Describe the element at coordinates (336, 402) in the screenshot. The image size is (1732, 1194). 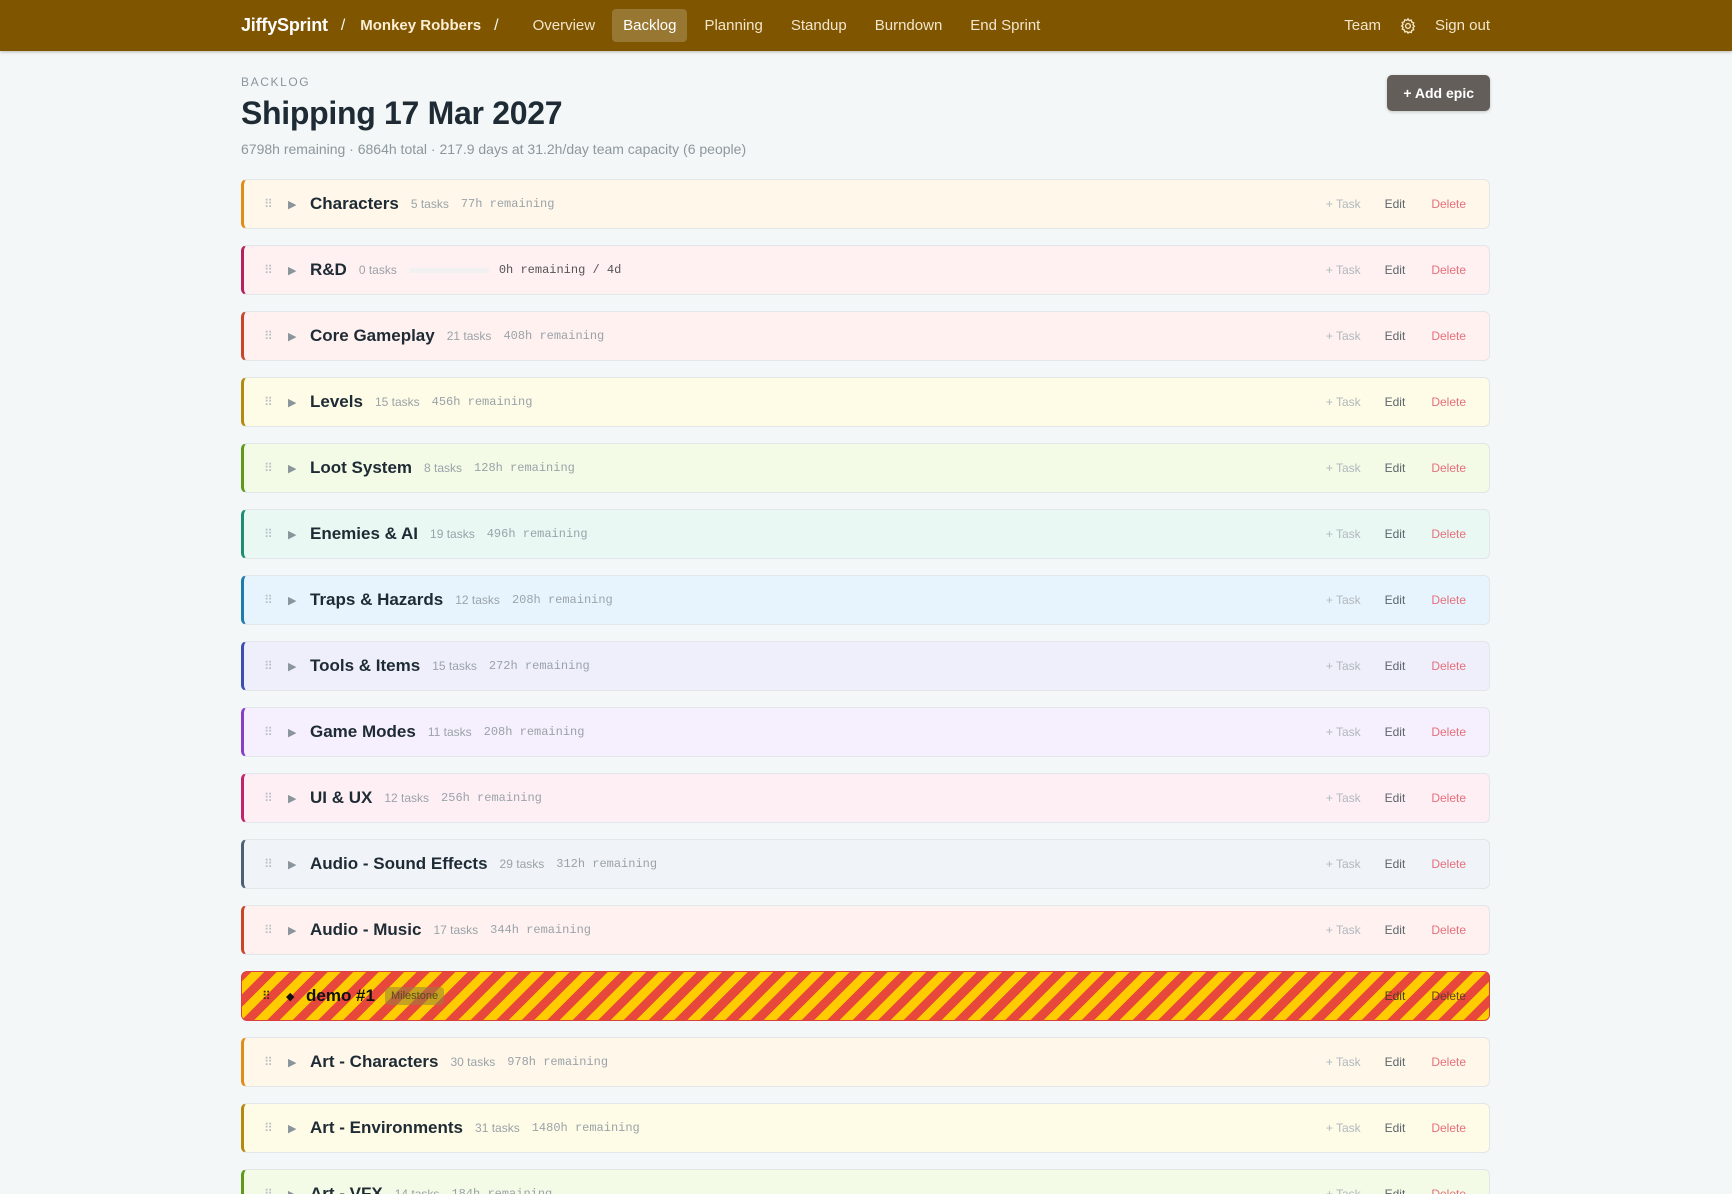
I see `epic-name: Levels` at that location.